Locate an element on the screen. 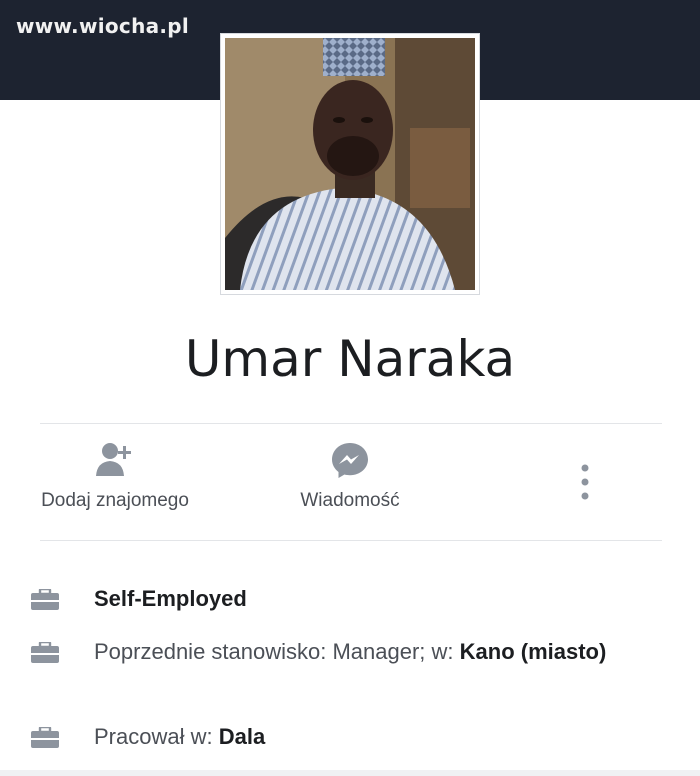 This screenshot has width=700, height=776. employment-text: Self-Employed is located at coordinates (170, 598).